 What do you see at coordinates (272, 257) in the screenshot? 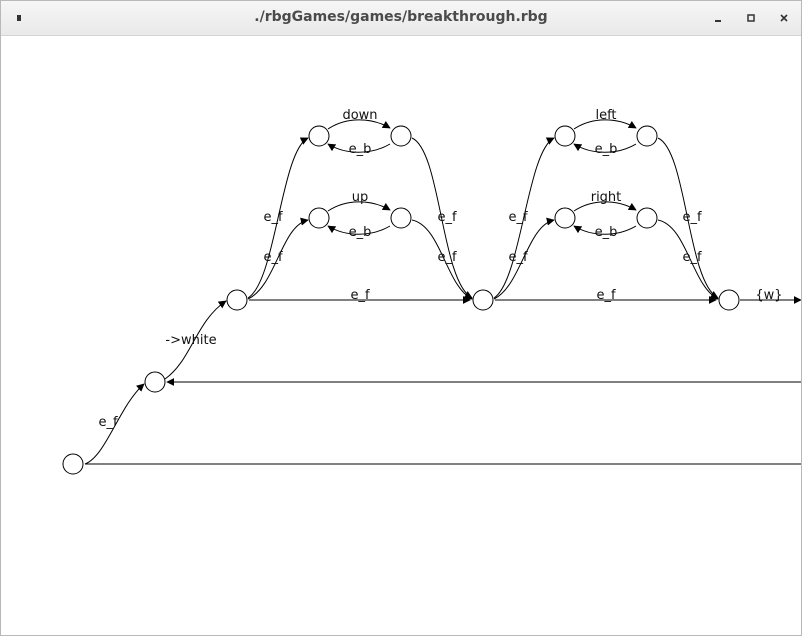
I see `label-n2-n5: e_f` at bounding box center [272, 257].